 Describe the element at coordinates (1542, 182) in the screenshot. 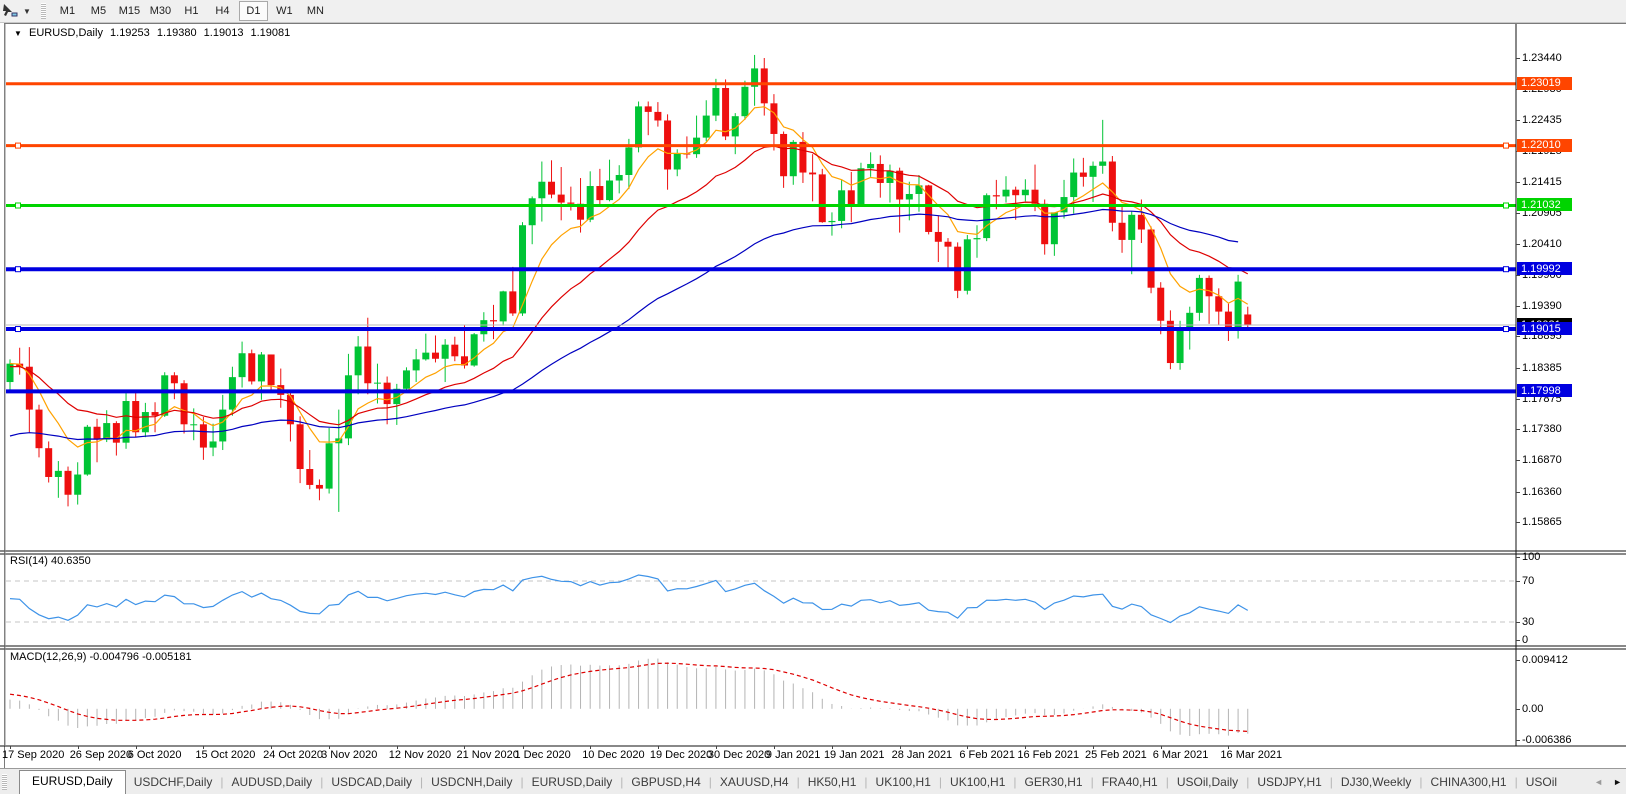

I see `price-axis-tick: 1.21415` at that location.